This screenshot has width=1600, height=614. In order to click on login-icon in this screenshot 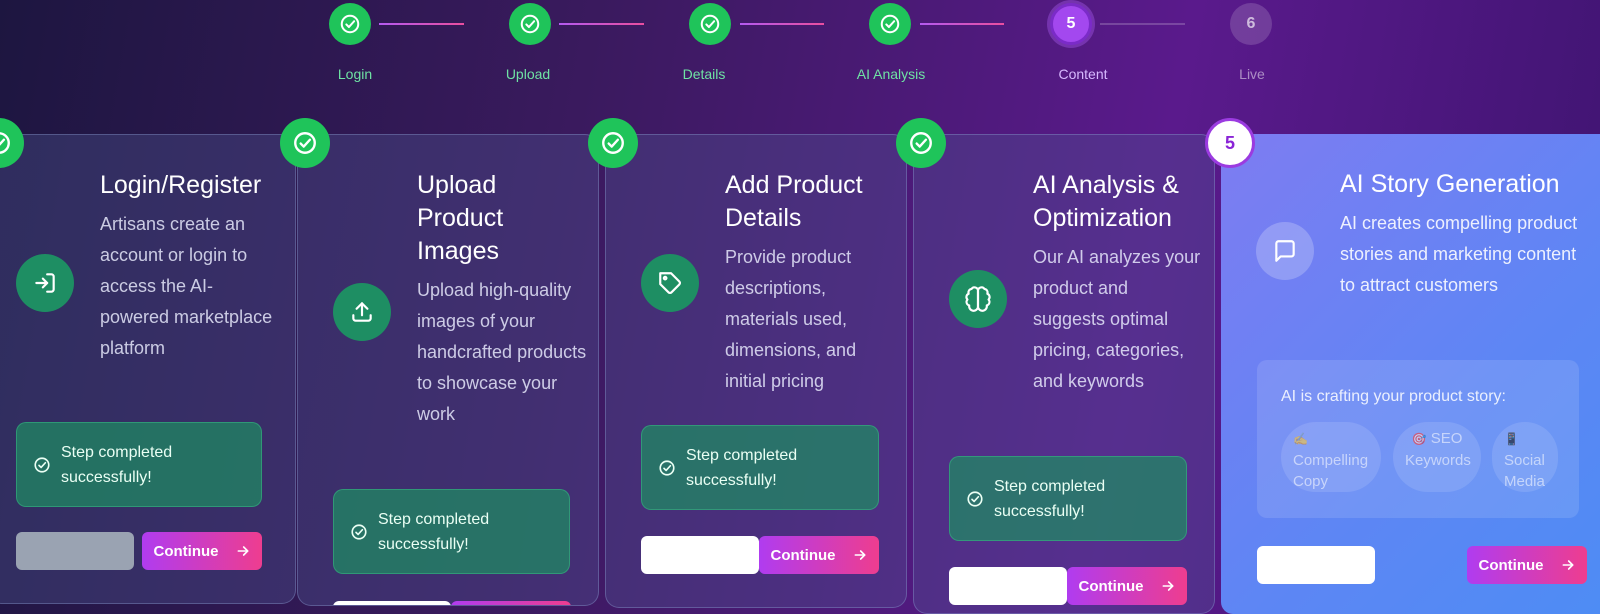, I will do `click(45, 283)`.